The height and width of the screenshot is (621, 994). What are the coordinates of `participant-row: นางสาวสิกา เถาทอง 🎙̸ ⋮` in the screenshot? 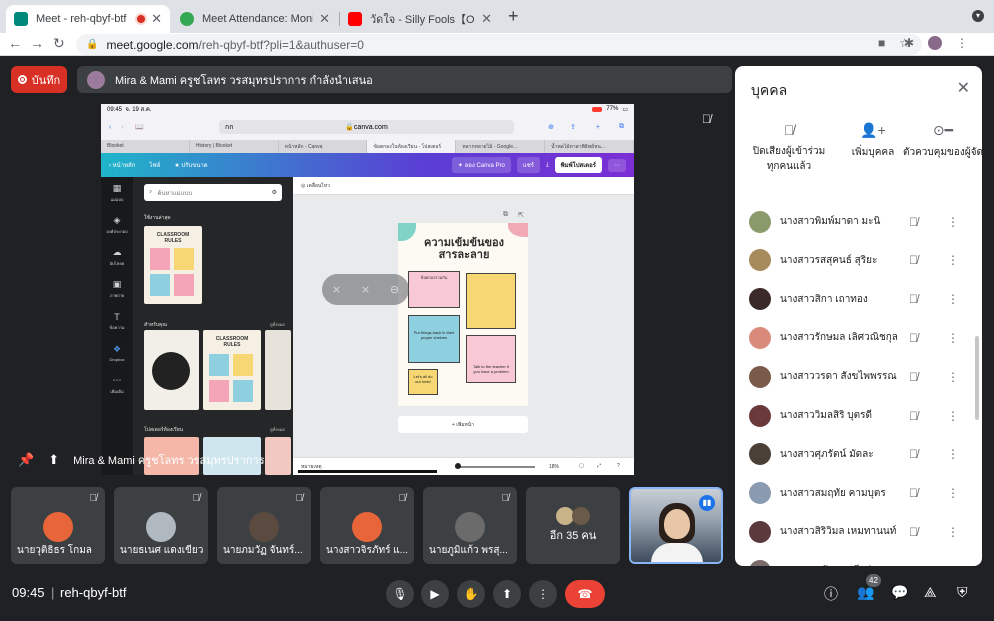 It's located at (858, 299).